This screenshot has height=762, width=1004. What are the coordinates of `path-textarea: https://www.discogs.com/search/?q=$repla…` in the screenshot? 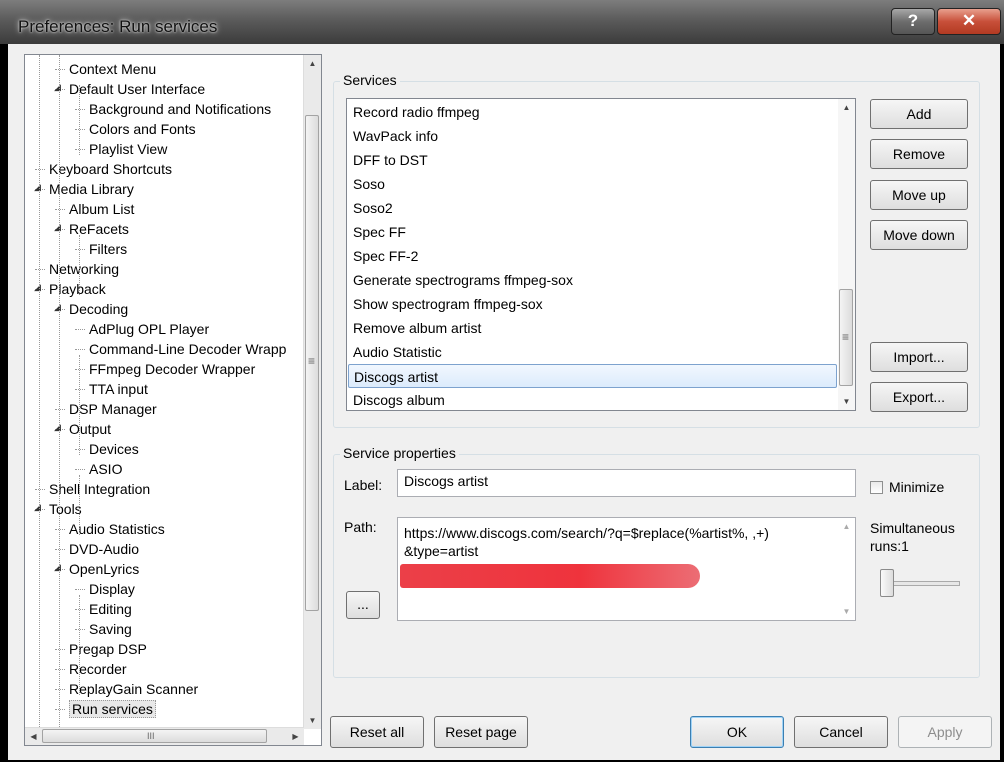 It's located at (626, 569).